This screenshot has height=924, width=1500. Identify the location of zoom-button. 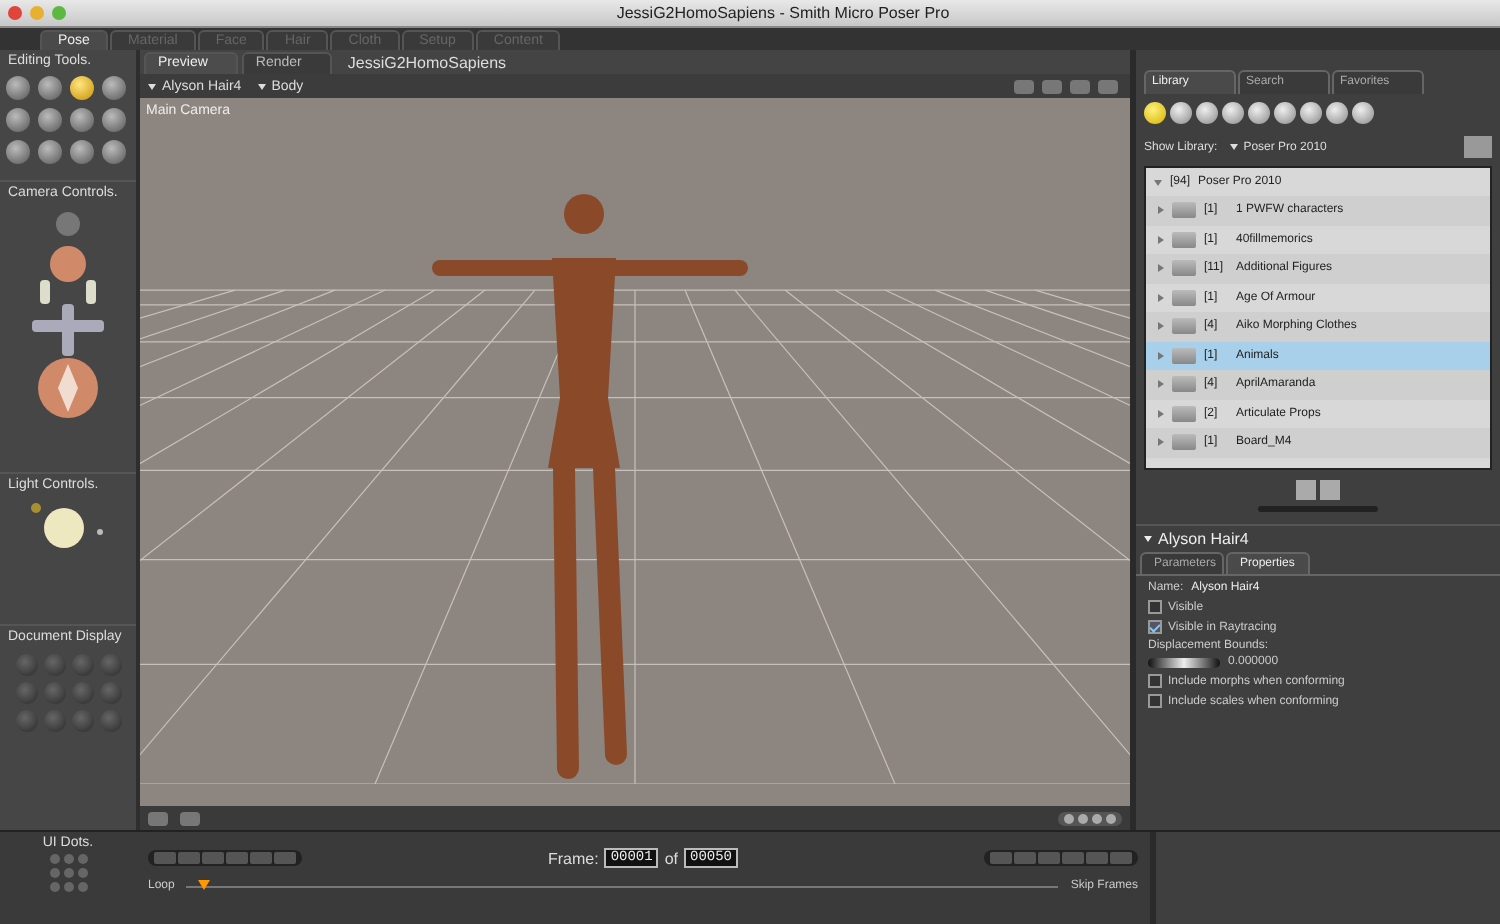
(59, 13).